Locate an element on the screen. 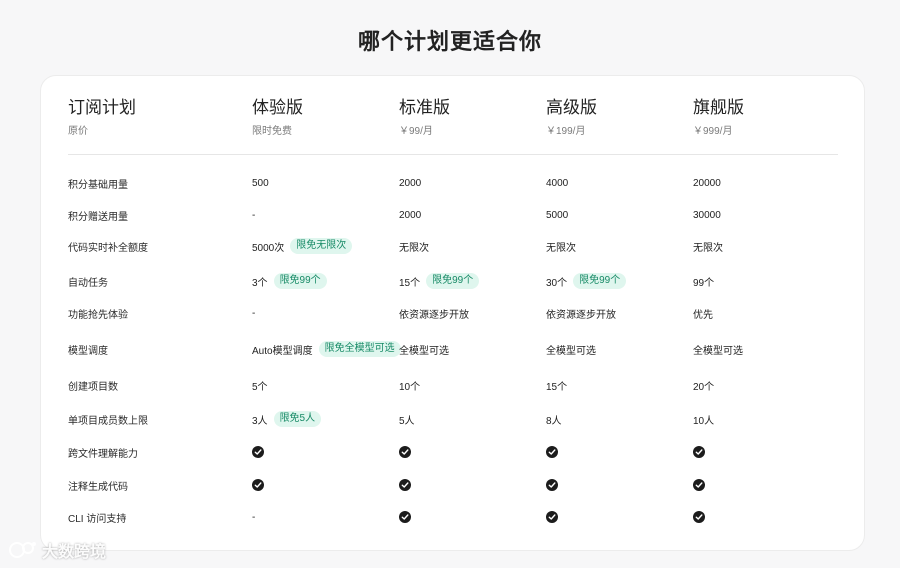 Image resolution: width=900 pixels, height=568 pixels. feature-label: 代码实时补全额度 is located at coordinates (108, 248).